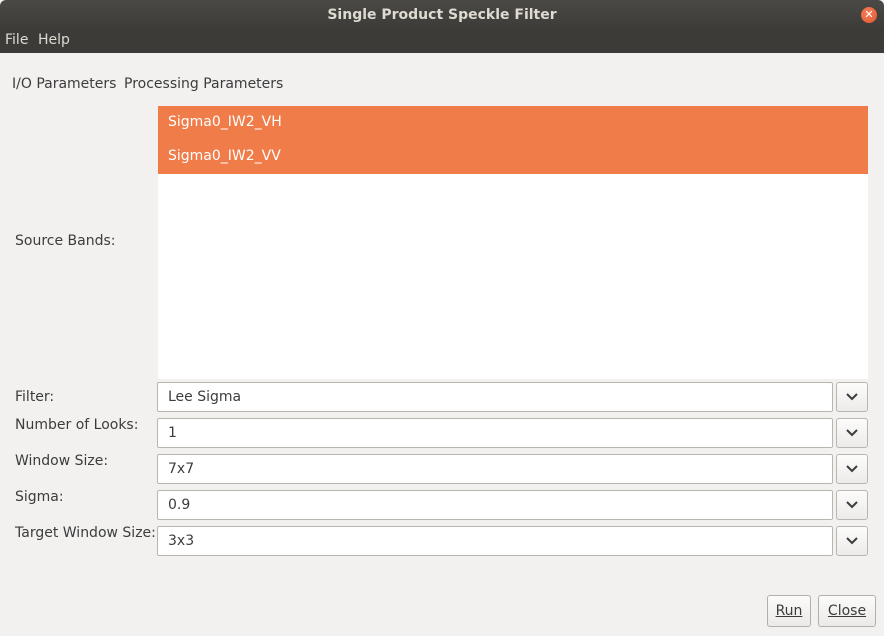 This screenshot has width=884, height=636. Describe the element at coordinates (789, 611) in the screenshot. I see `run-button: Run` at that location.